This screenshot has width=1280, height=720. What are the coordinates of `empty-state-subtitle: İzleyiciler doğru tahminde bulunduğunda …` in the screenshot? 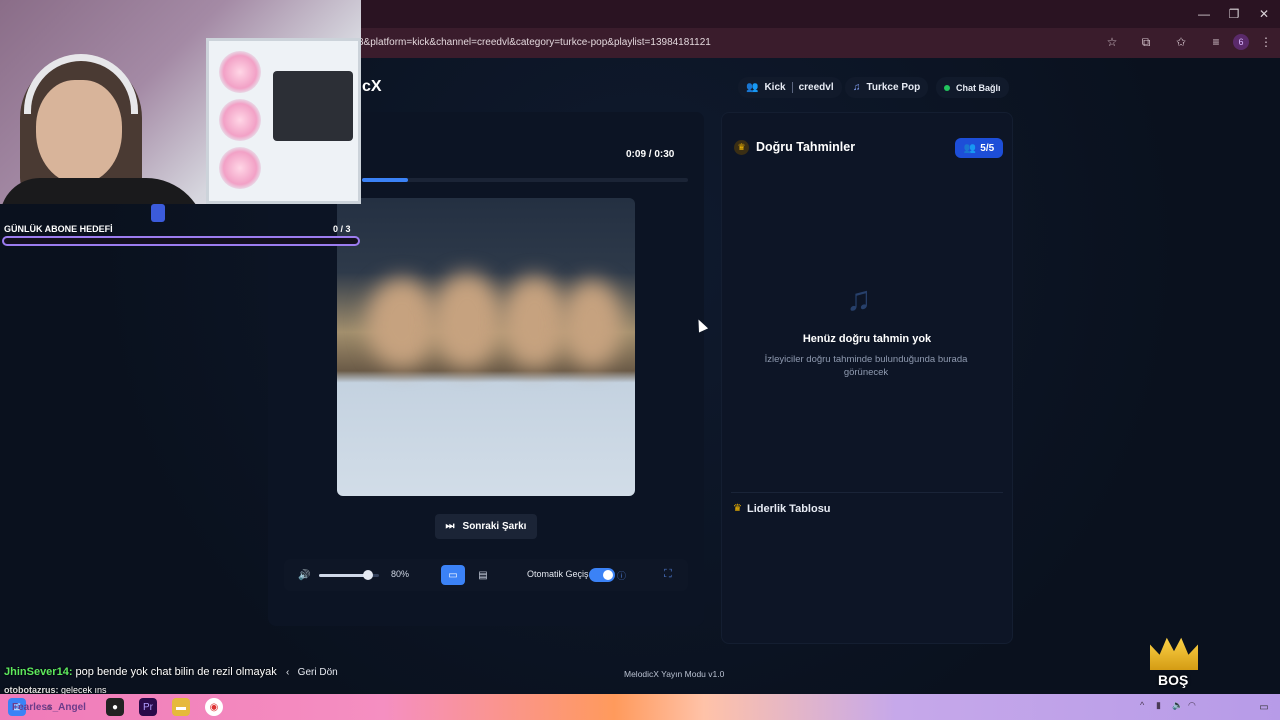 It's located at (866, 366).